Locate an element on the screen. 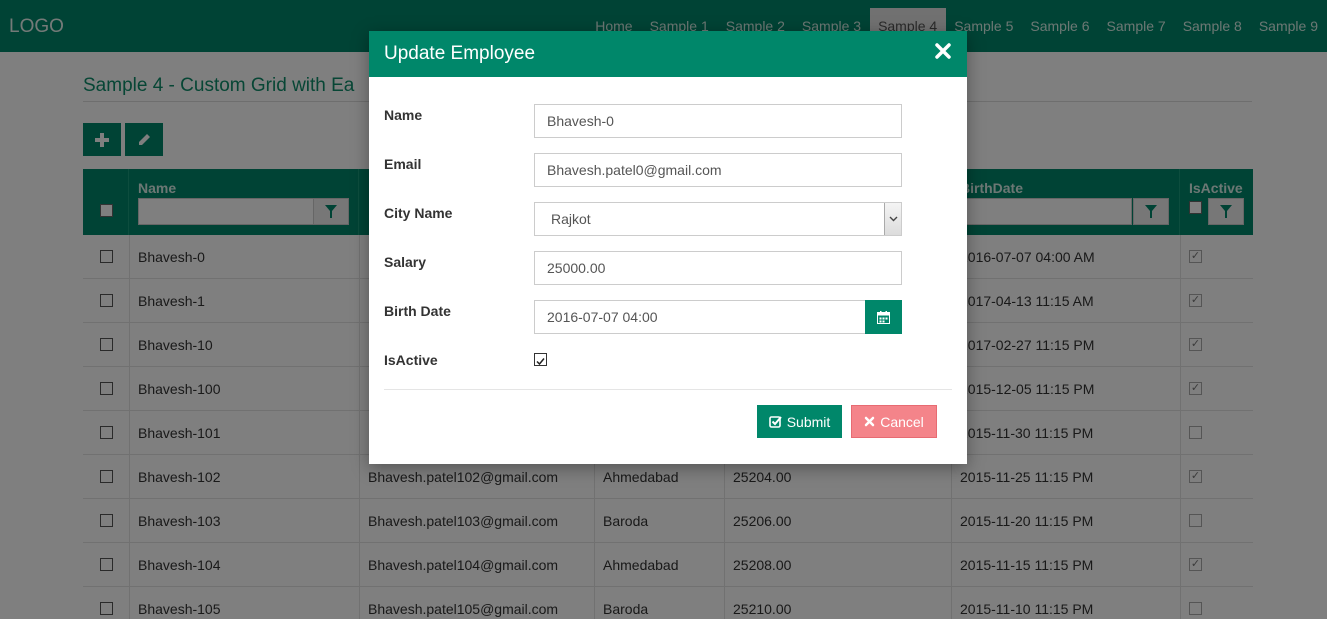  birthdate-label: Birth Date is located at coordinates (417, 311).